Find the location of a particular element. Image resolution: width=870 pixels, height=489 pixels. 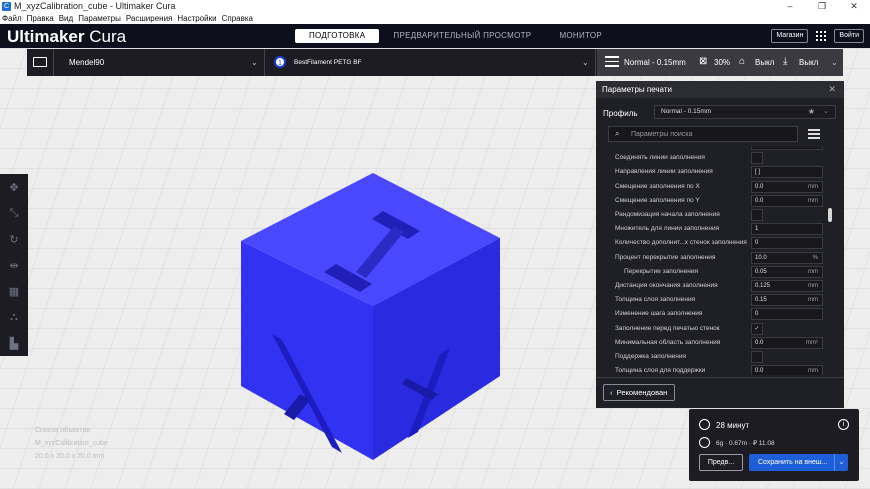

setting-value-field: 0.125 mm is located at coordinates (787, 286).